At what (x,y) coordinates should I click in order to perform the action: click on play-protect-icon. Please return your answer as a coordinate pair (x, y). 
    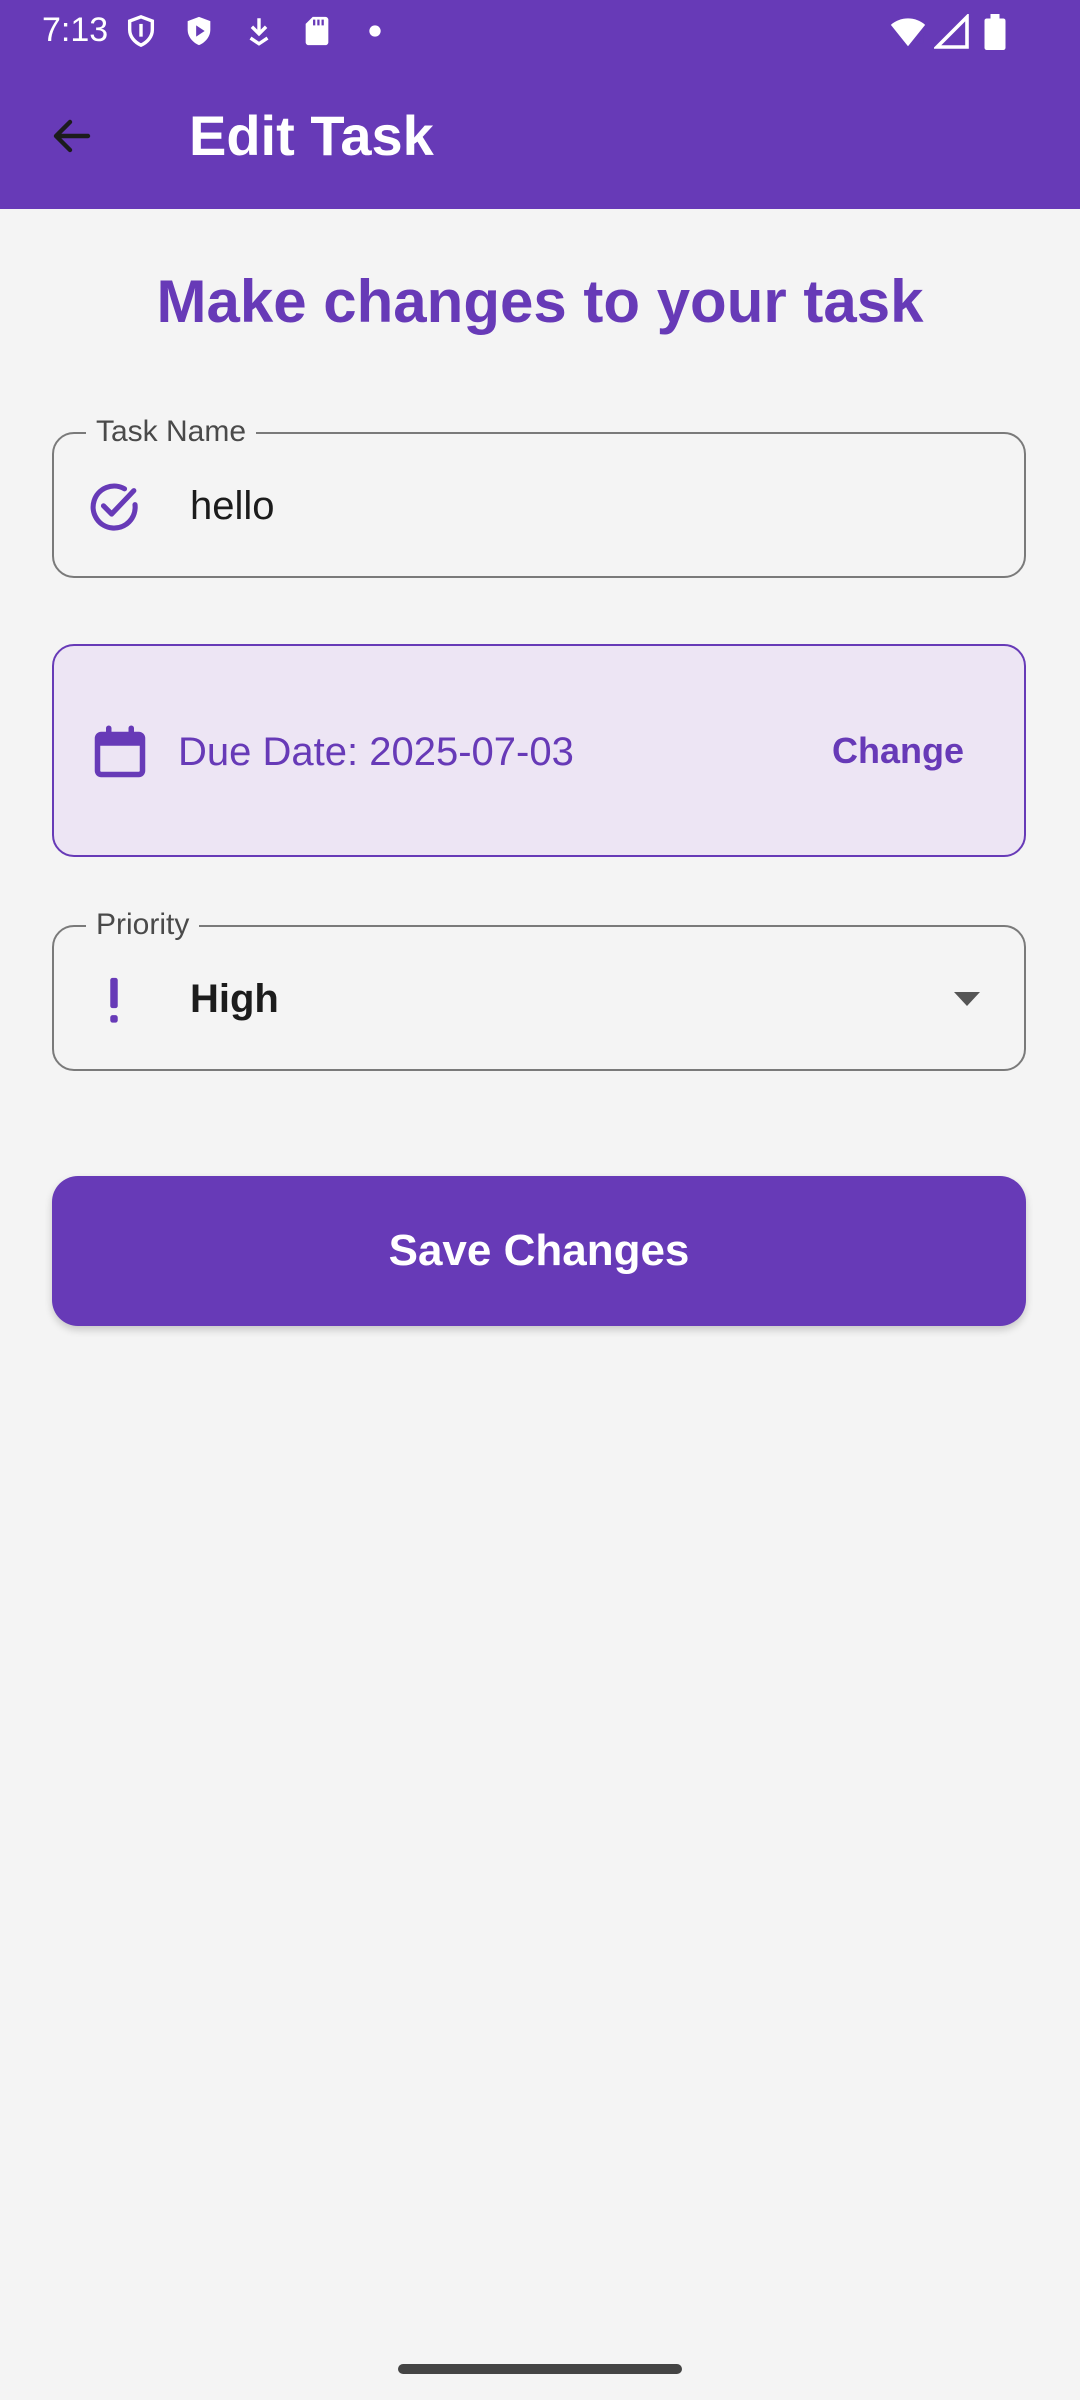
    Looking at the image, I should click on (199, 31).